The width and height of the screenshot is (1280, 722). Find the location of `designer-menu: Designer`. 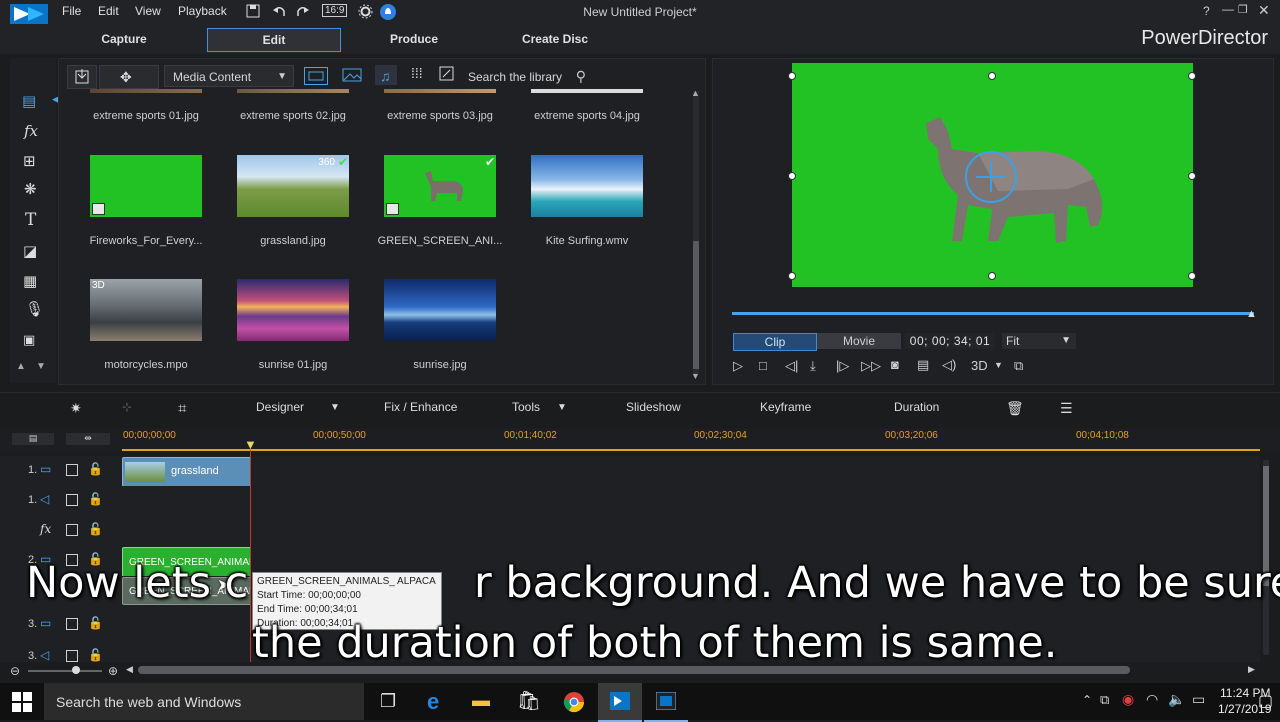

designer-menu: Designer is located at coordinates (280, 407).